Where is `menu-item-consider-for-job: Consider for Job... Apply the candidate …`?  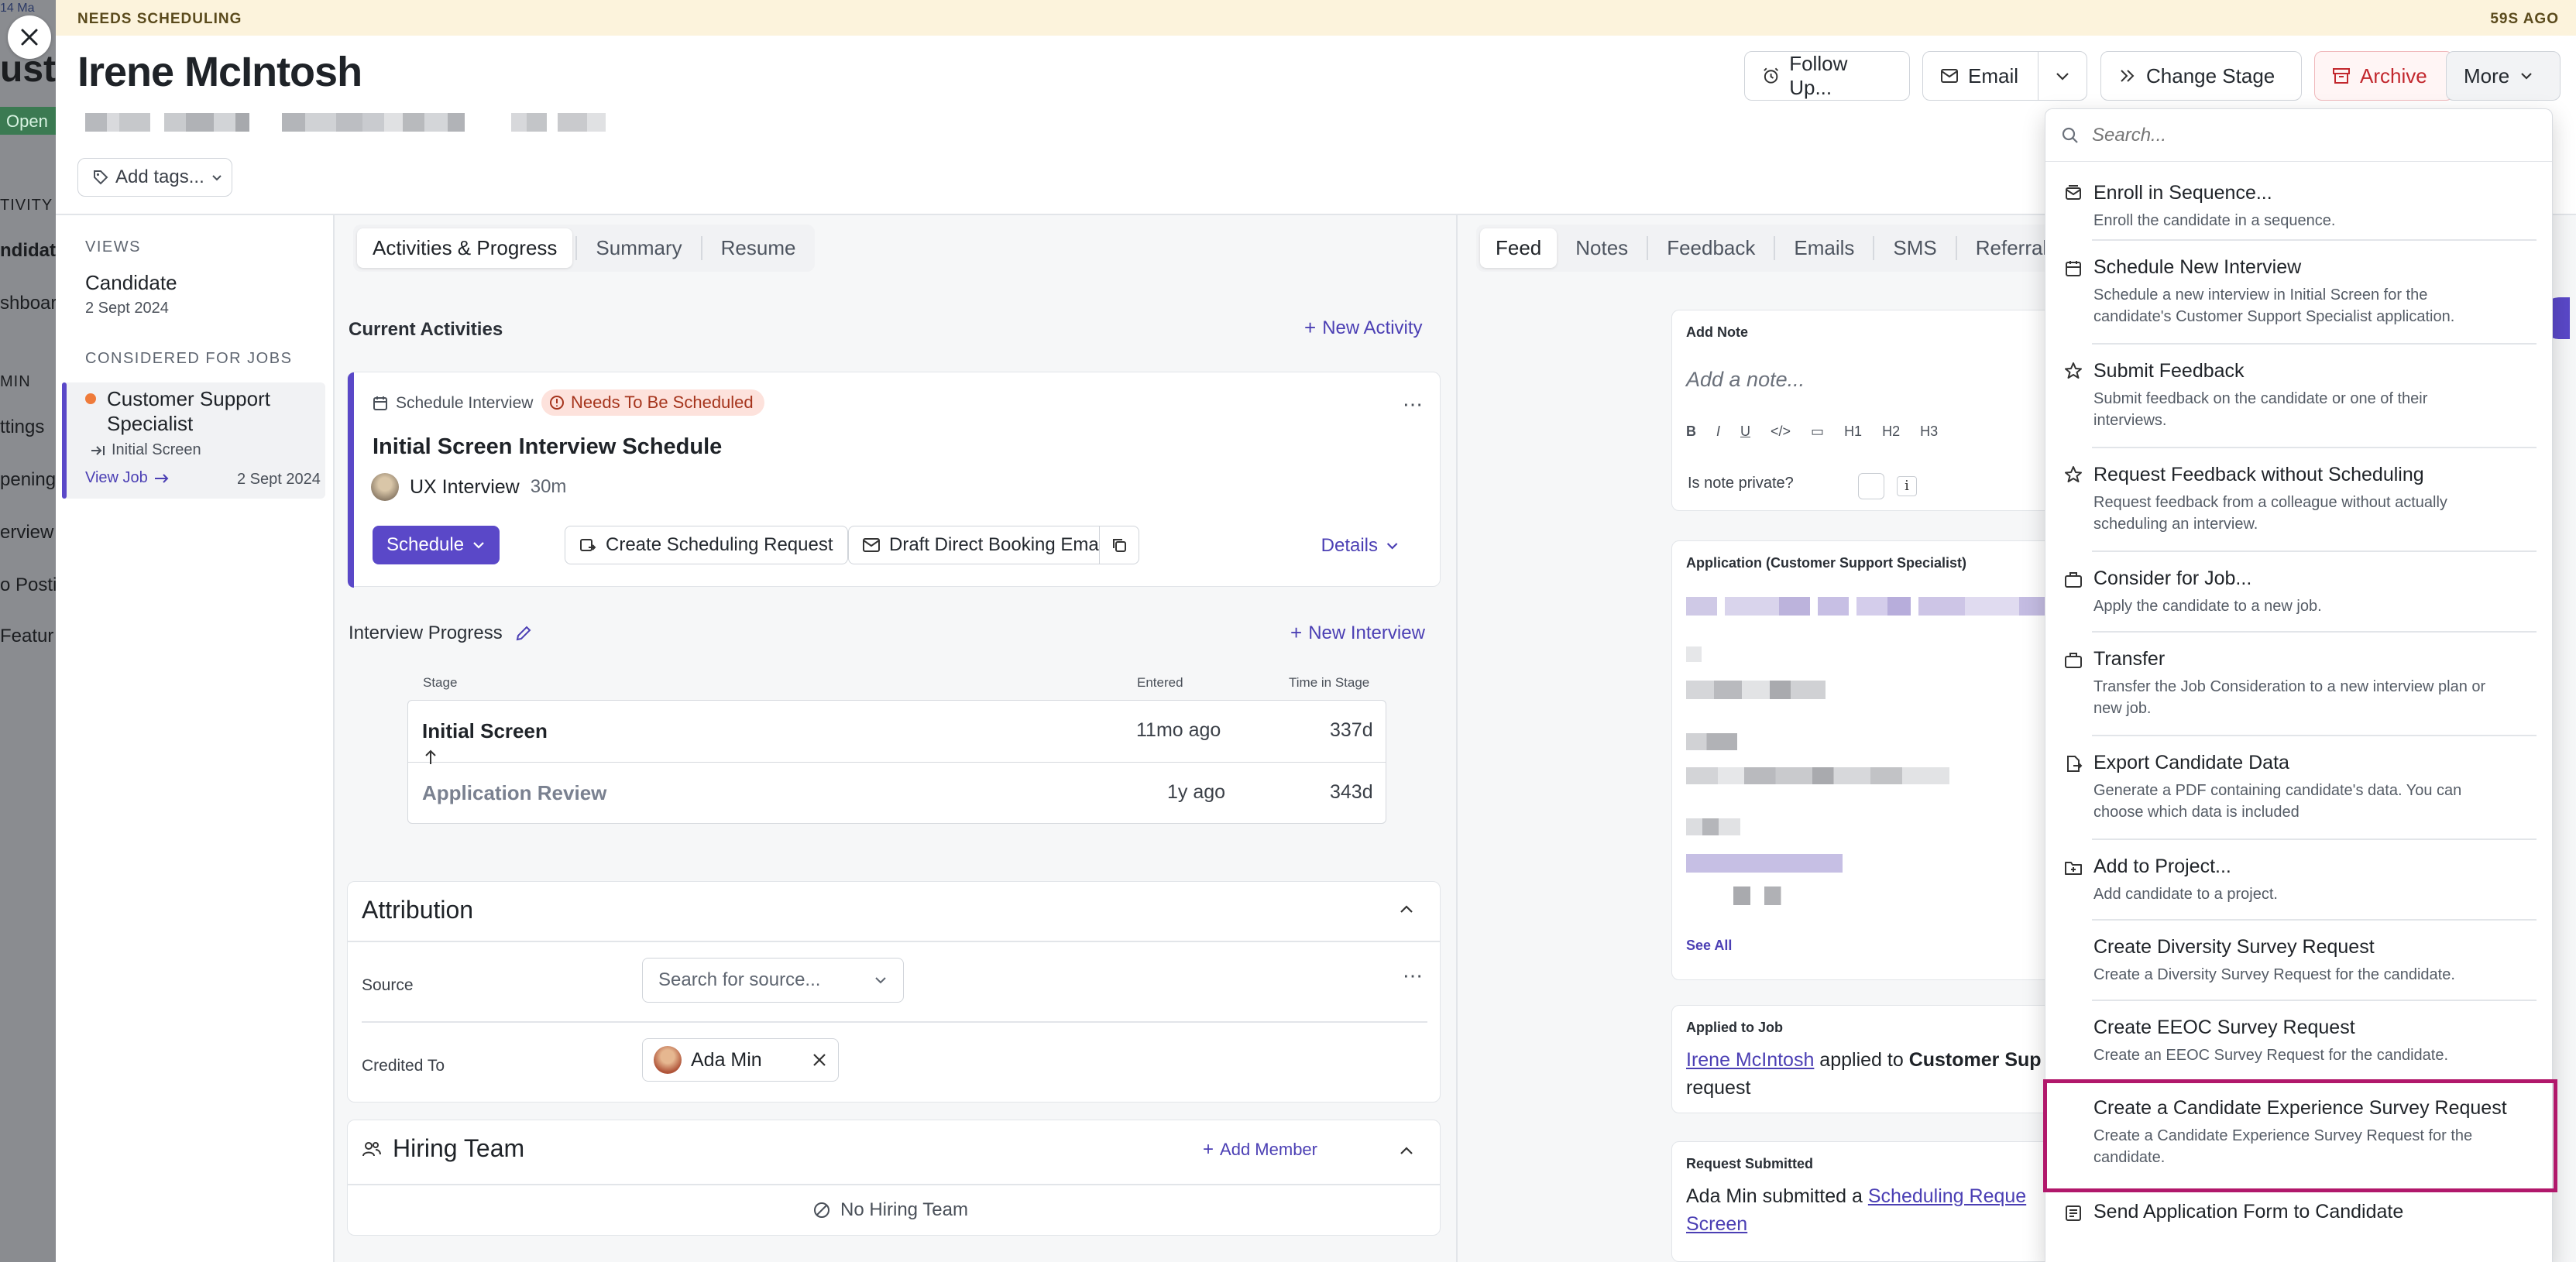
menu-item-consider-for-job: Consider for Job... Apply the candidate … is located at coordinates (2298, 592).